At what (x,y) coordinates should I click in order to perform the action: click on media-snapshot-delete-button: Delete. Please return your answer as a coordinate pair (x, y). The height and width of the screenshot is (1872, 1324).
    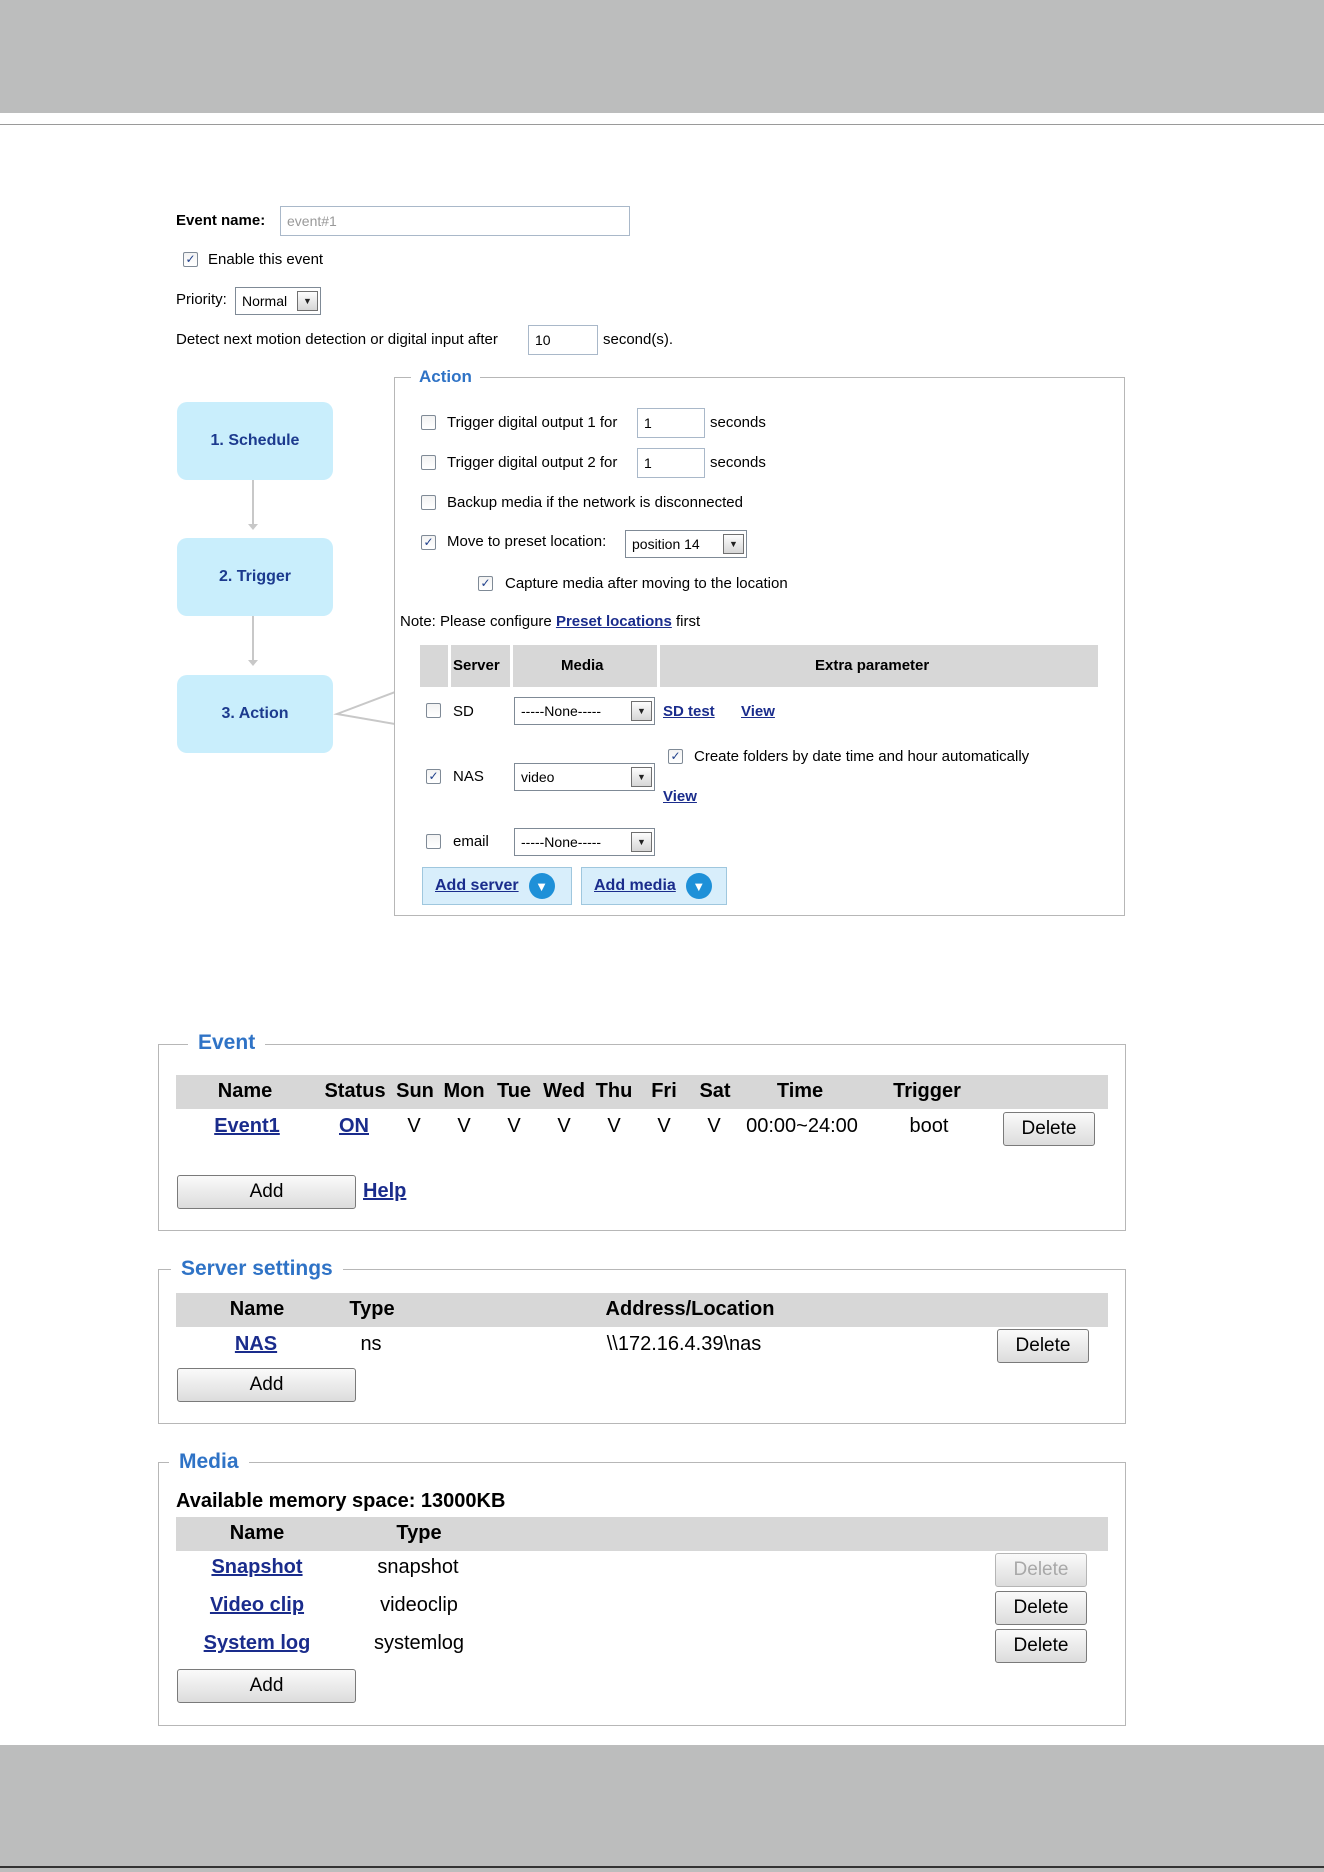
    Looking at the image, I should click on (1041, 1570).